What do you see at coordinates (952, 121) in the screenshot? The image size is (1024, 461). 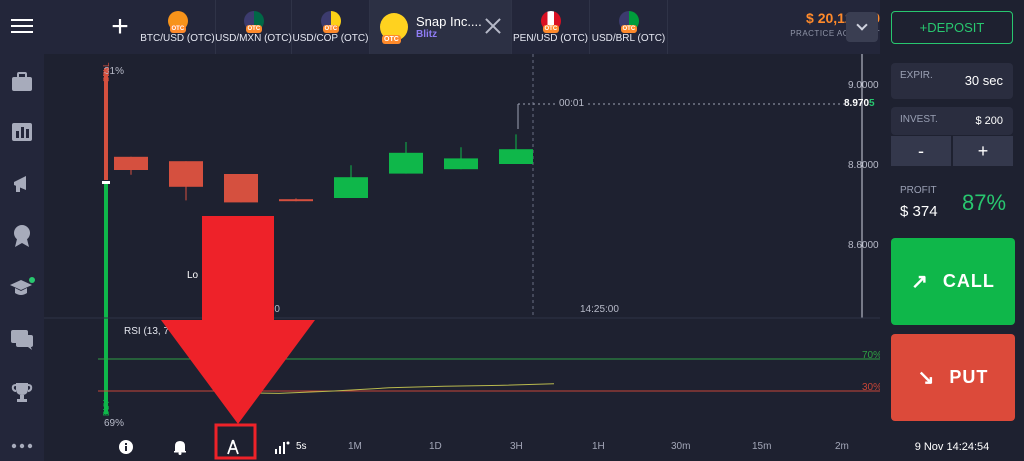 I see `investment-field: INVEST. $ 200` at bounding box center [952, 121].